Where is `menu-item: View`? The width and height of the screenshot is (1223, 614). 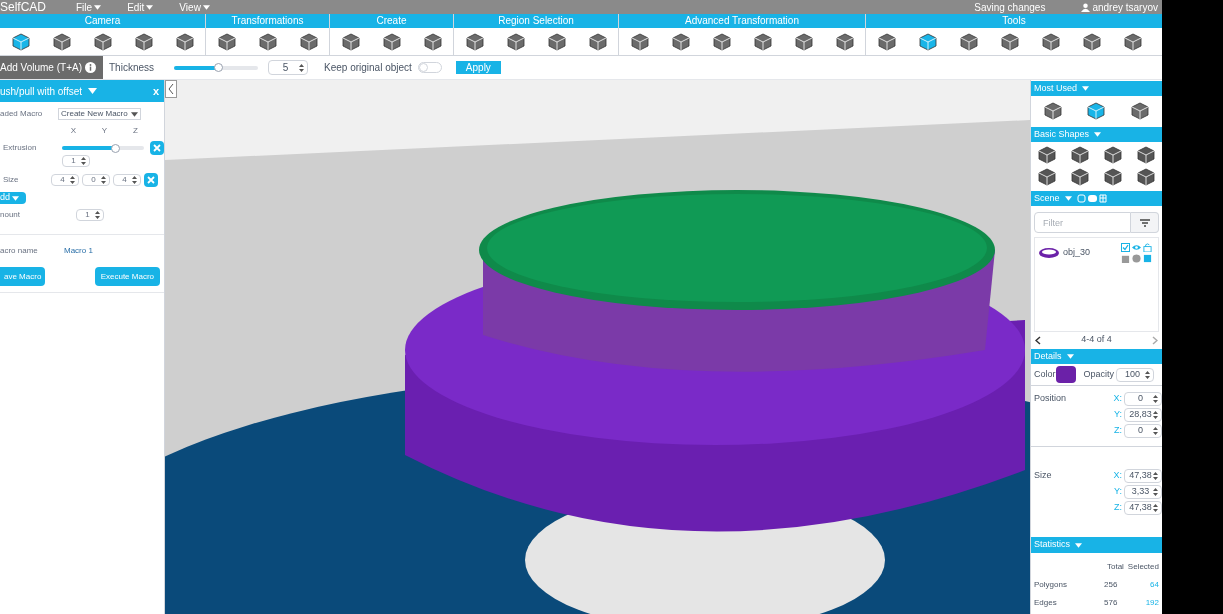
menu-item: View is located at coordinates (194, 7).